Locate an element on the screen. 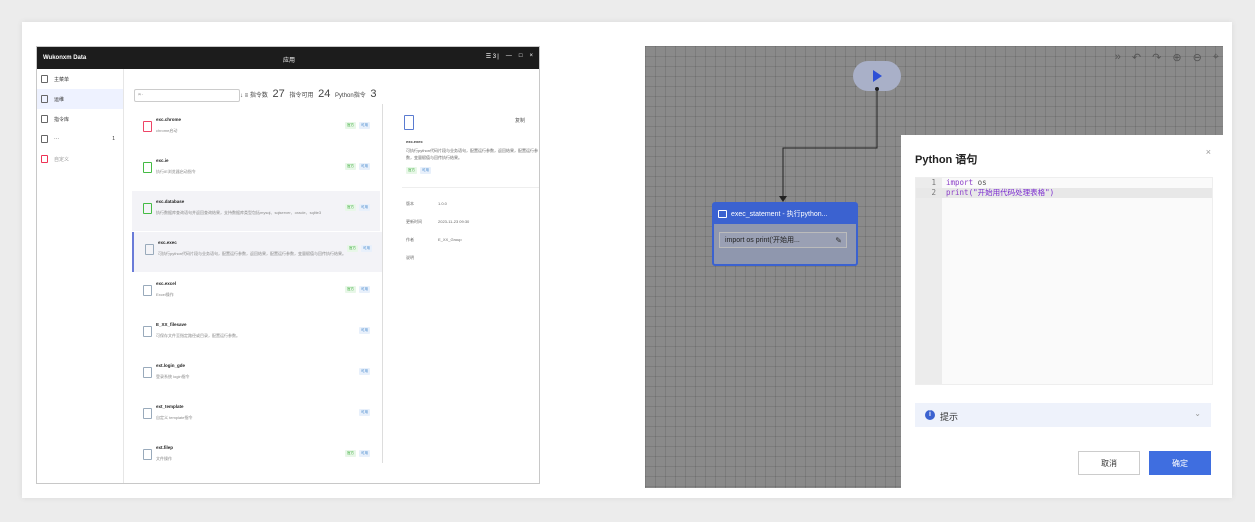  item-desc: 登录系统 login指令 is located at coordinates (173, 376).